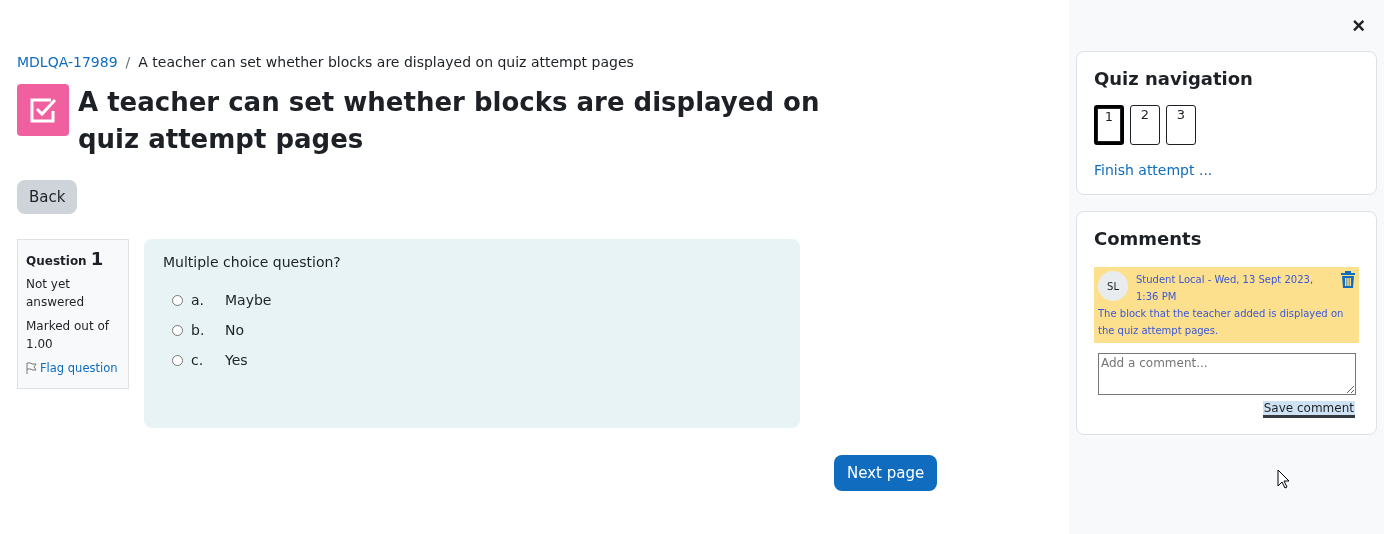 This screenshot has height=534, width=1384. I want to click on card-title: Quiz navigation, so click(1174, 78).